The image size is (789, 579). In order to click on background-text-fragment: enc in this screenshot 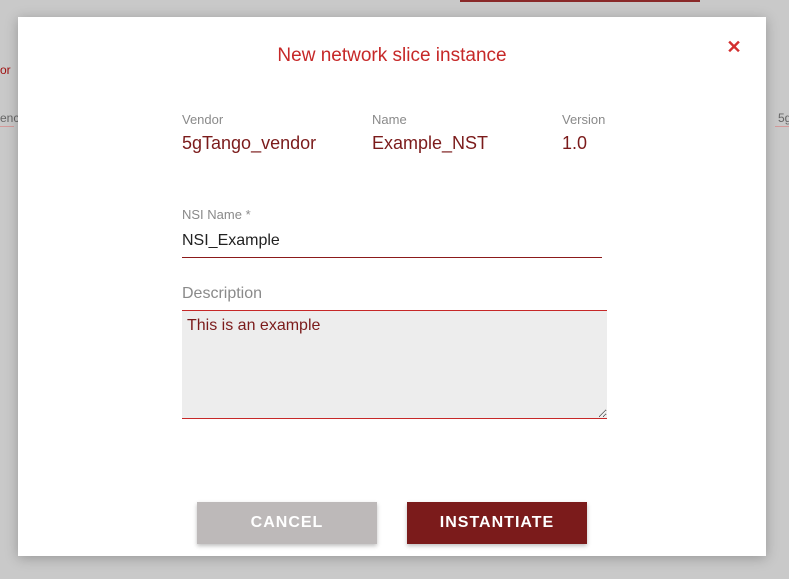, I will do `click(10, 118)`.